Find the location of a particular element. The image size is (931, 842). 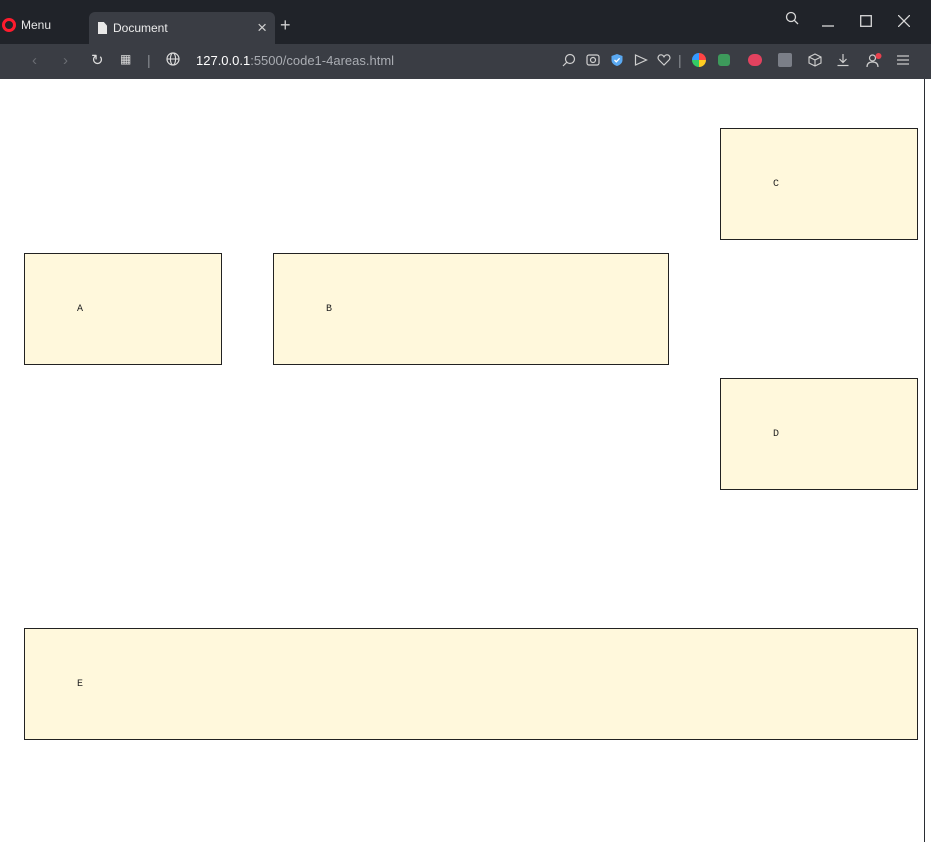

url-input: 127.0.0.1:5500/code1-4areas.html is located at coordinates (295, 60).